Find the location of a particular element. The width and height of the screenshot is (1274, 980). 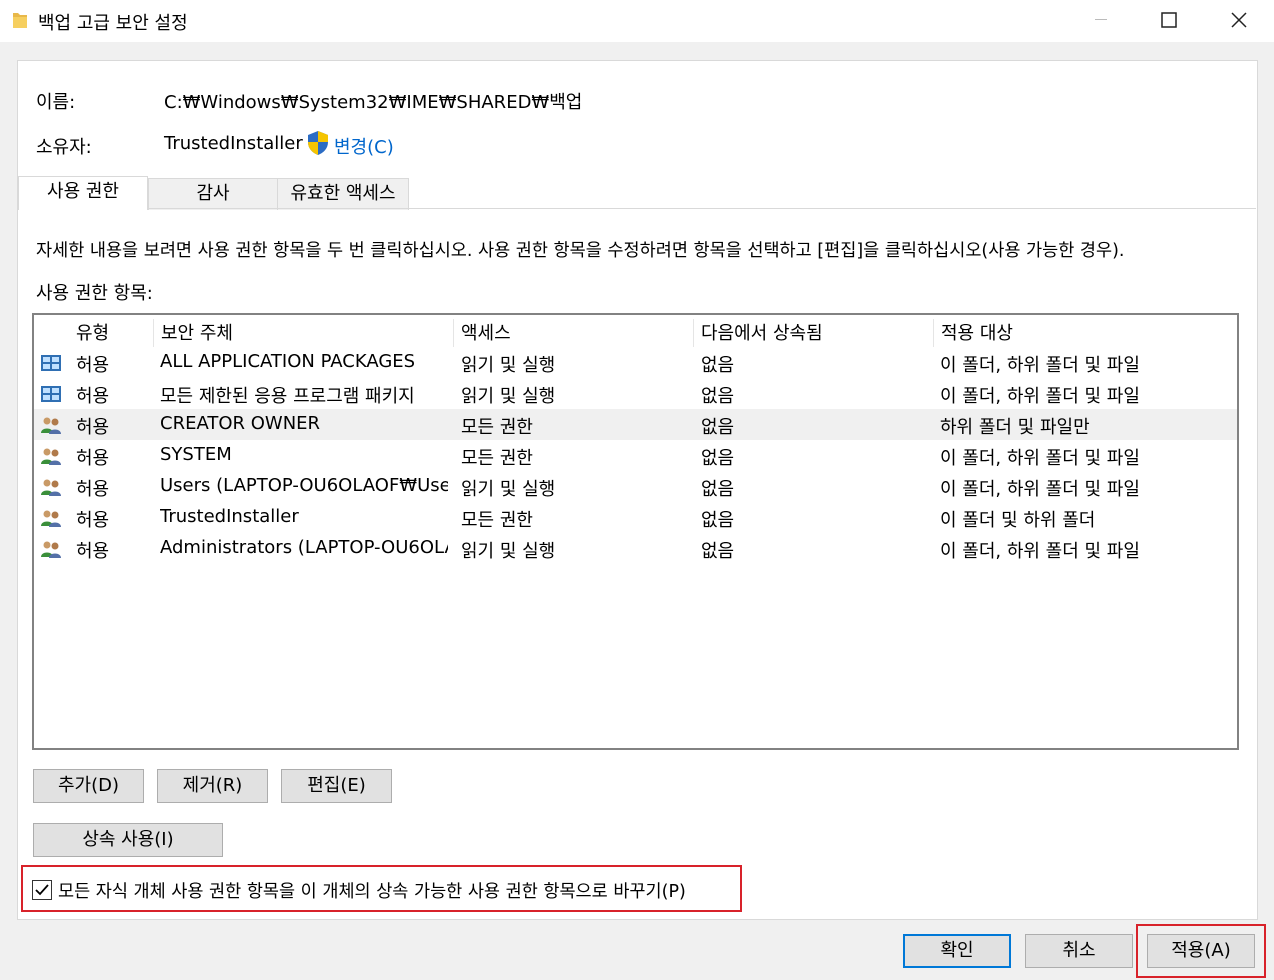

column-header-access: 액세스 is located at coordinates (574, 333).